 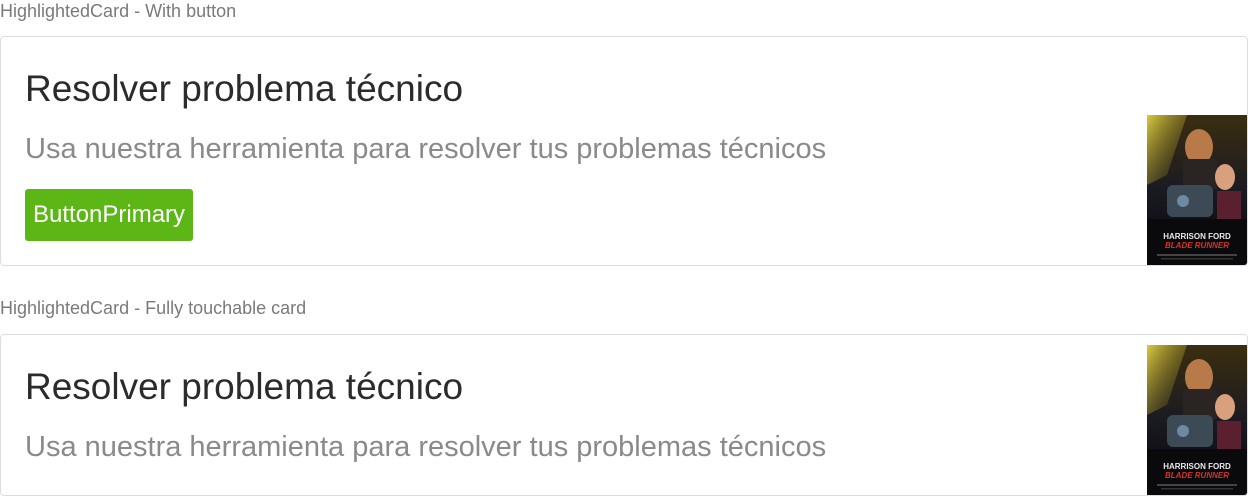 What do you see at coordinates (109, 215) in the screenshot?
I see `primary-button: ButtonPrimary` at bounding box center [109, 215].